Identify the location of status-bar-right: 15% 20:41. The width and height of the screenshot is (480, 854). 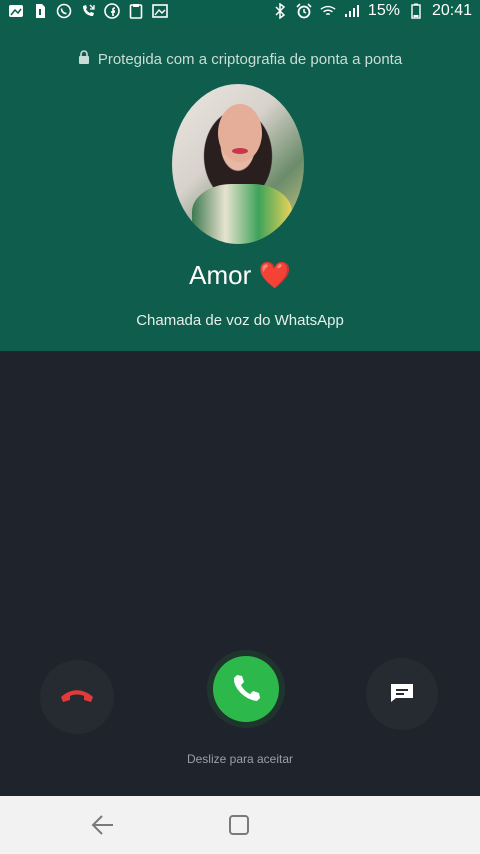
(372, 11).